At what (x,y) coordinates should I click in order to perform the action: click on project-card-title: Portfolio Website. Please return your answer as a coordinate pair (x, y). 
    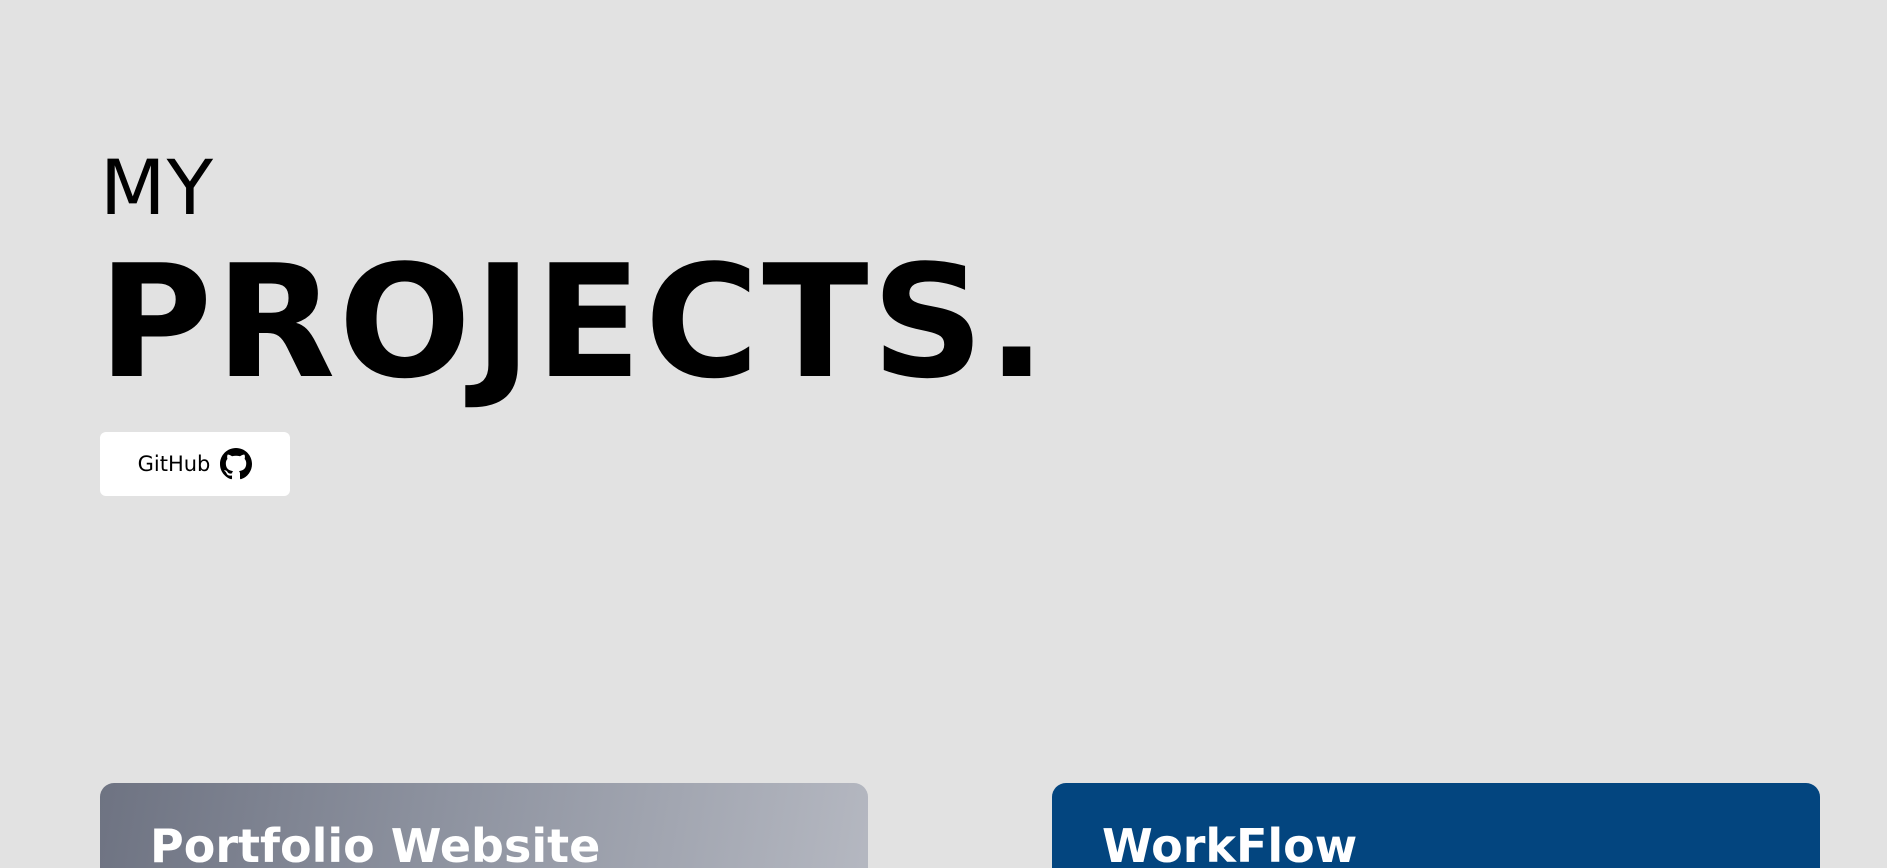
    Looking at the image, I should click on (375, 843).